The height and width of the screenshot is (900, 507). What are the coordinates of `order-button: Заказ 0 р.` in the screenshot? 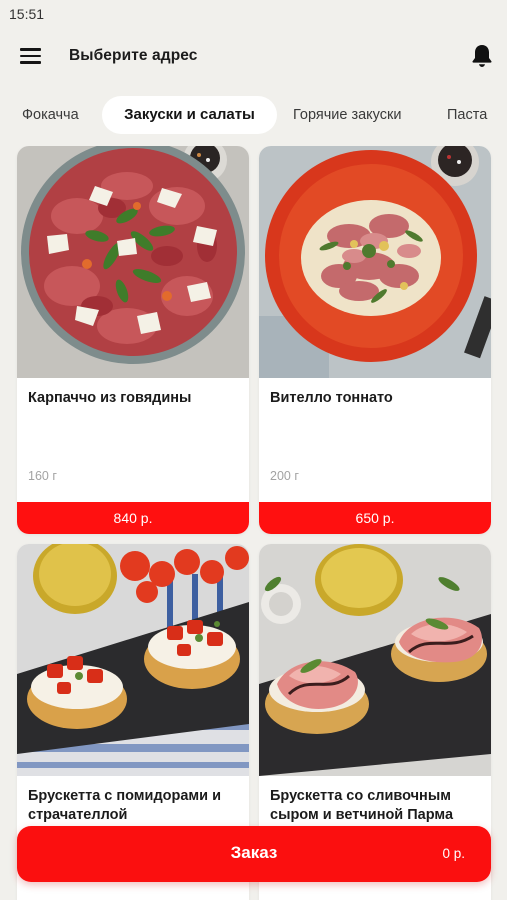 It's located at (254, 854).